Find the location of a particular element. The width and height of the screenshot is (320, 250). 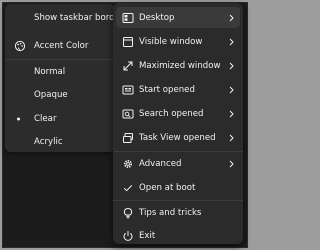

menu-item-open-at-boot: Open at boot is located at coordinates (178, 187).